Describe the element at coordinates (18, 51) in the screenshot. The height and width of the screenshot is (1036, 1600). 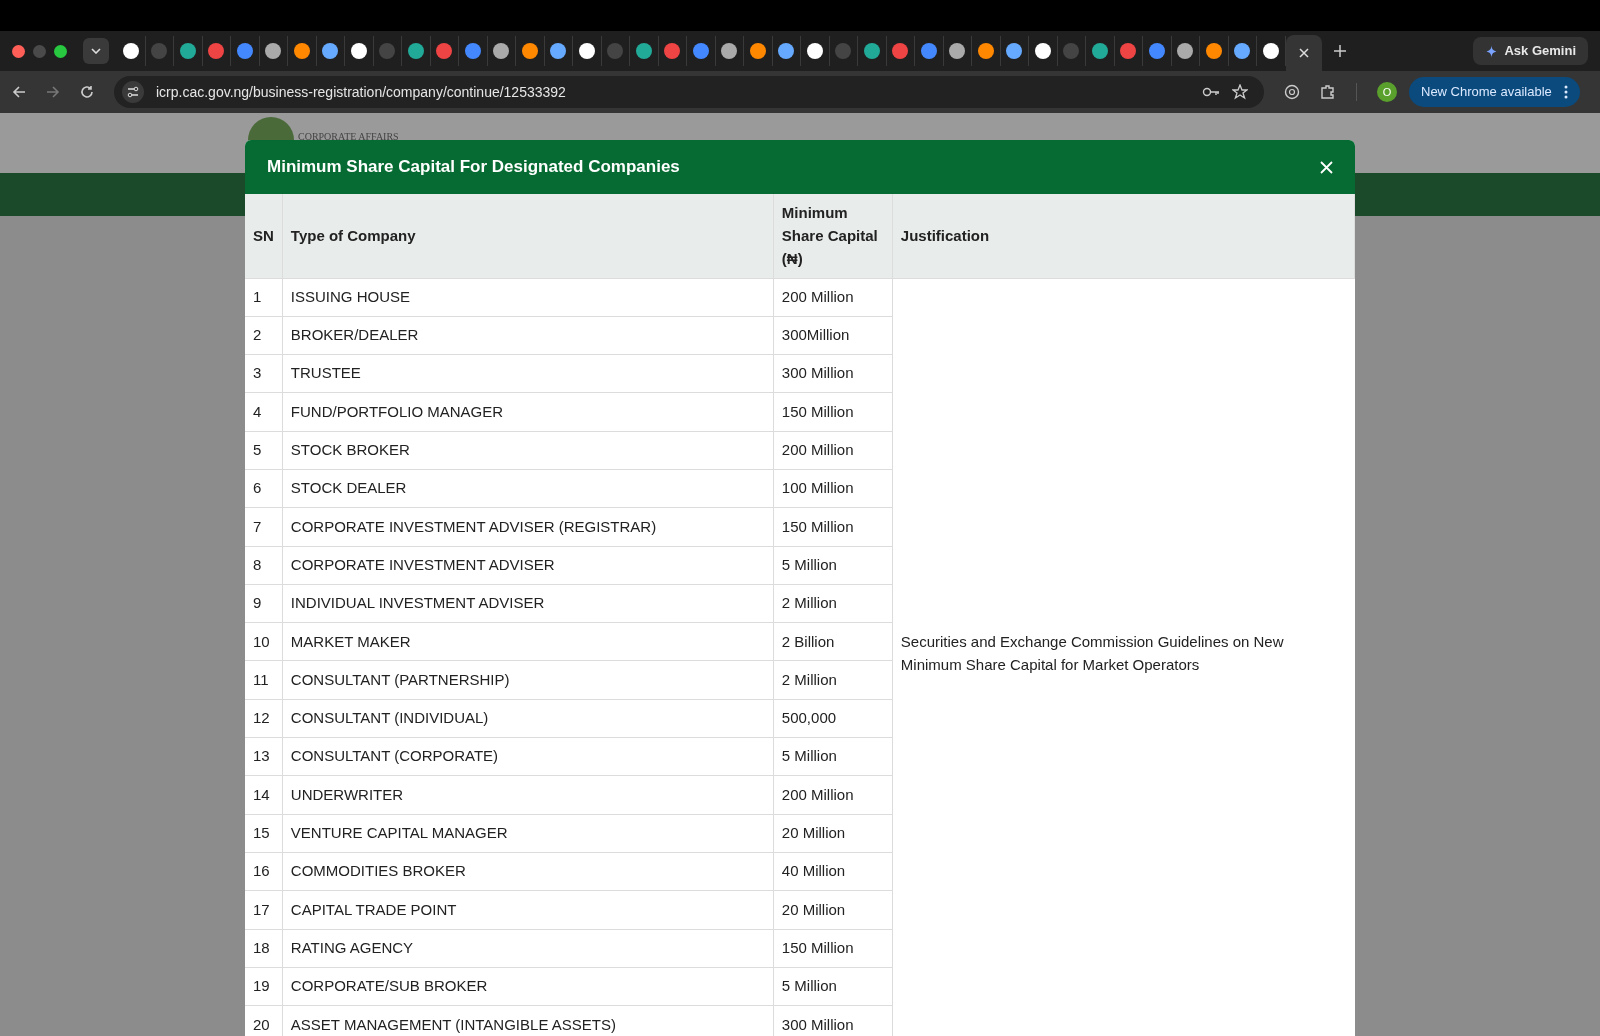
I see `close-window-button` at that location.